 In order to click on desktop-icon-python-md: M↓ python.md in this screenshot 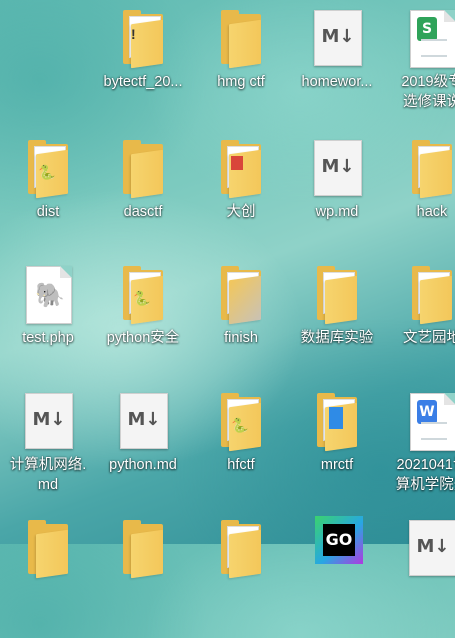, I will do `click(143, 447)`.